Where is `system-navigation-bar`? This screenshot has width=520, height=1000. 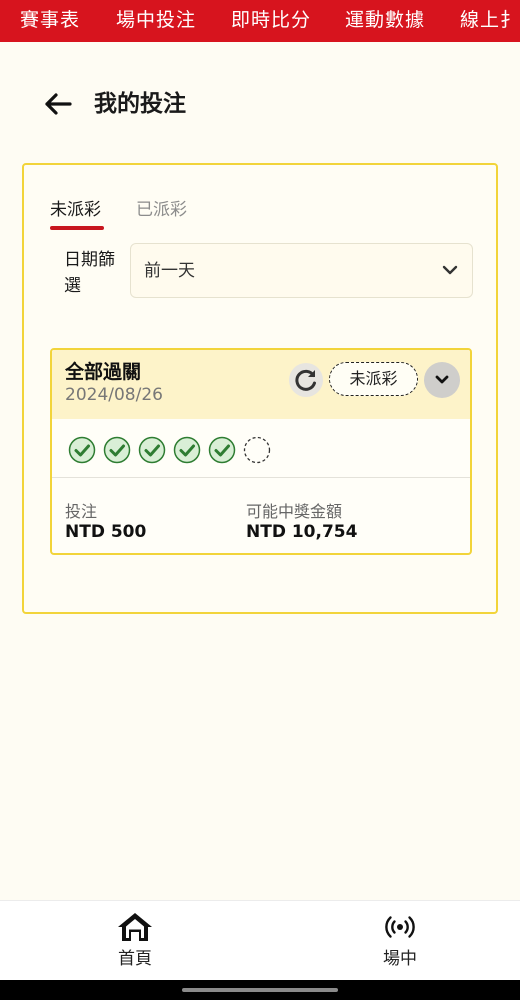 system-navigation-bar is located at coordinates (260, 990).